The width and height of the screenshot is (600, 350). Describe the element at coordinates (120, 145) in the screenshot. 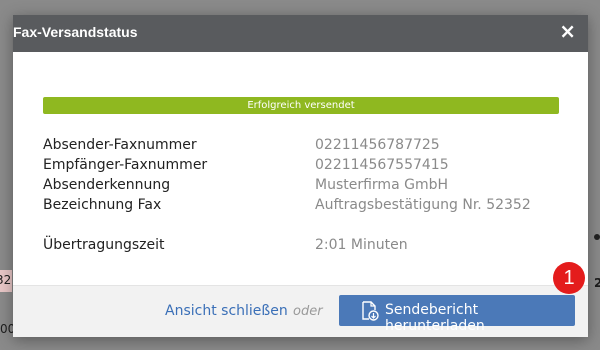

I see `detail-label: Absender-Faxnummer` at that location.